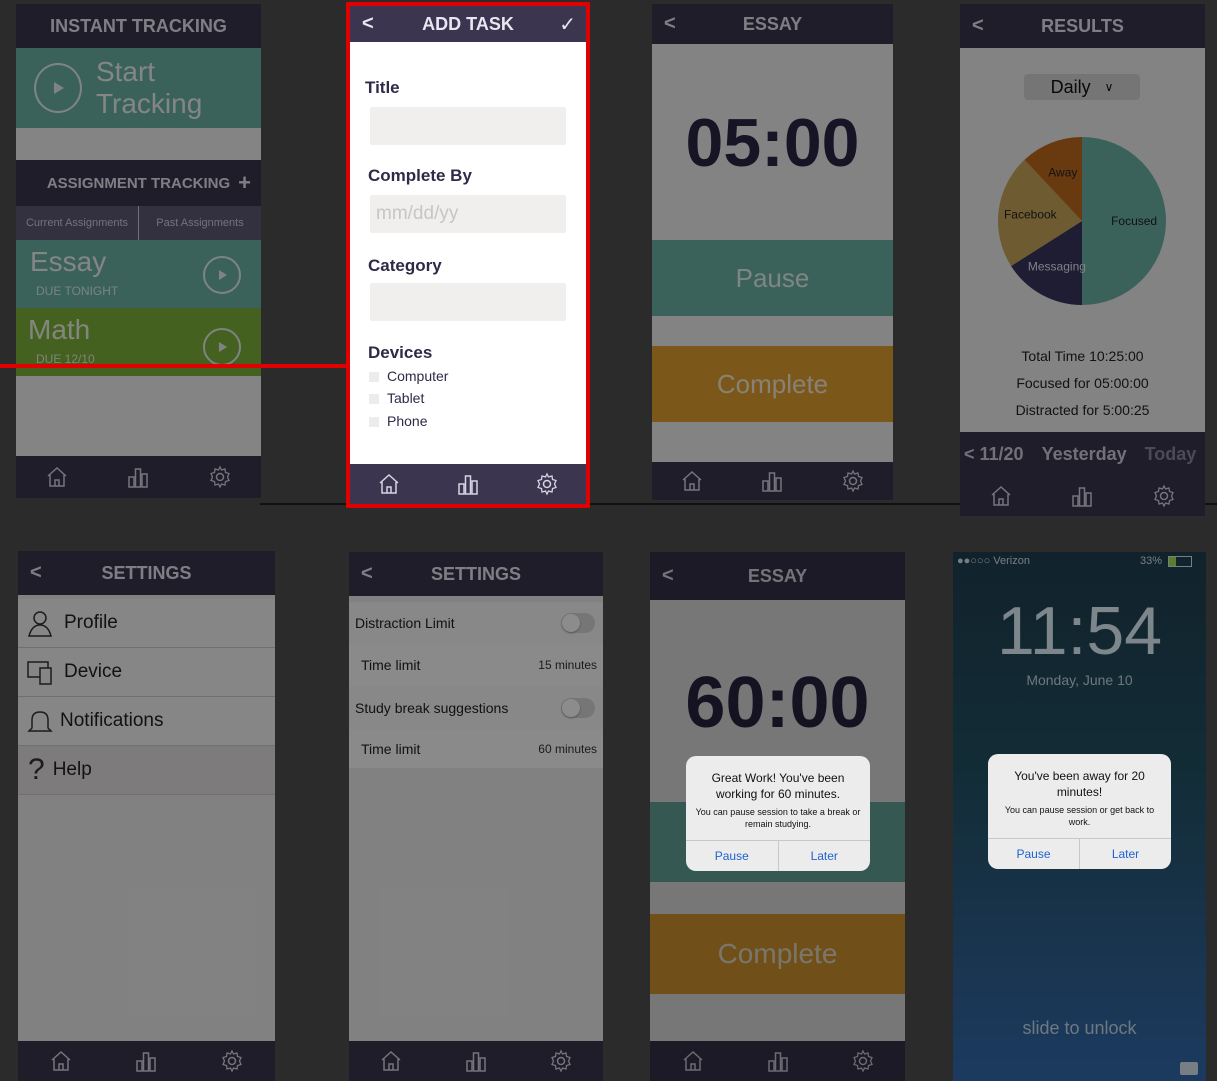 This screenshot has height=1081, width=1217. I want to click on setting-value: 60 minutes, so click(567, 749).